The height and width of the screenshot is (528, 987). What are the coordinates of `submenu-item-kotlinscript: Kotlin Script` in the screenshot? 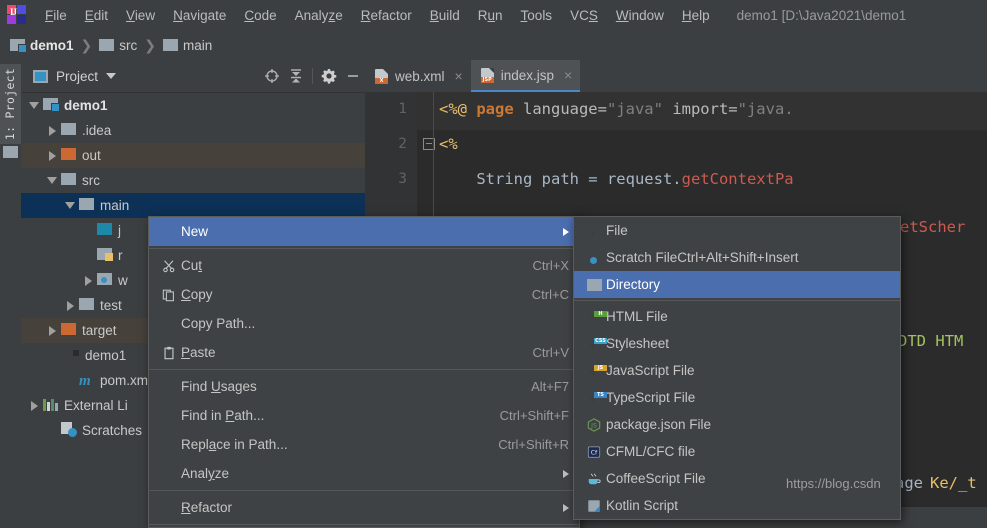 It's located at (737, 505).